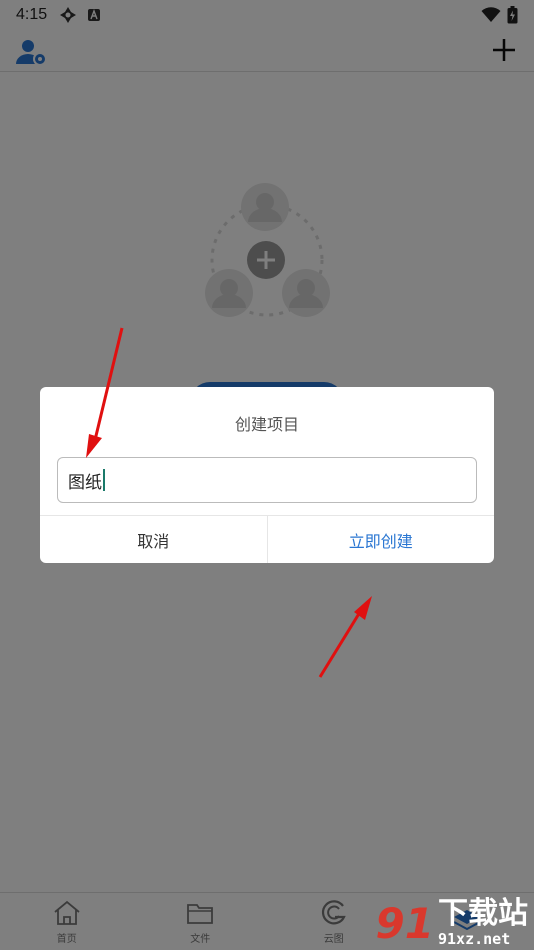 This screenshot has height=950, width=534. Describe the element at coordinates (267, 480) in the screenshot. I see `project-name-input: 图纸` at that location.